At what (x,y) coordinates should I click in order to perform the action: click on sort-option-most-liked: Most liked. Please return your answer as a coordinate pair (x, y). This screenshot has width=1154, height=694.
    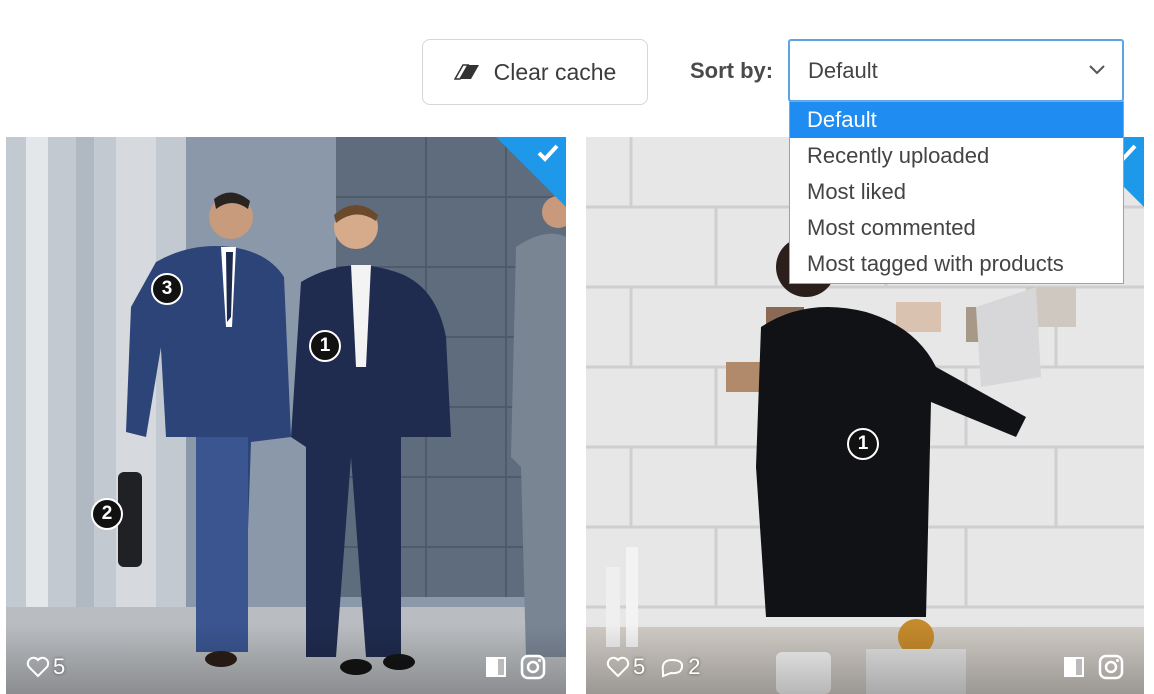
    Looking at the image, I should click on (956, 192).